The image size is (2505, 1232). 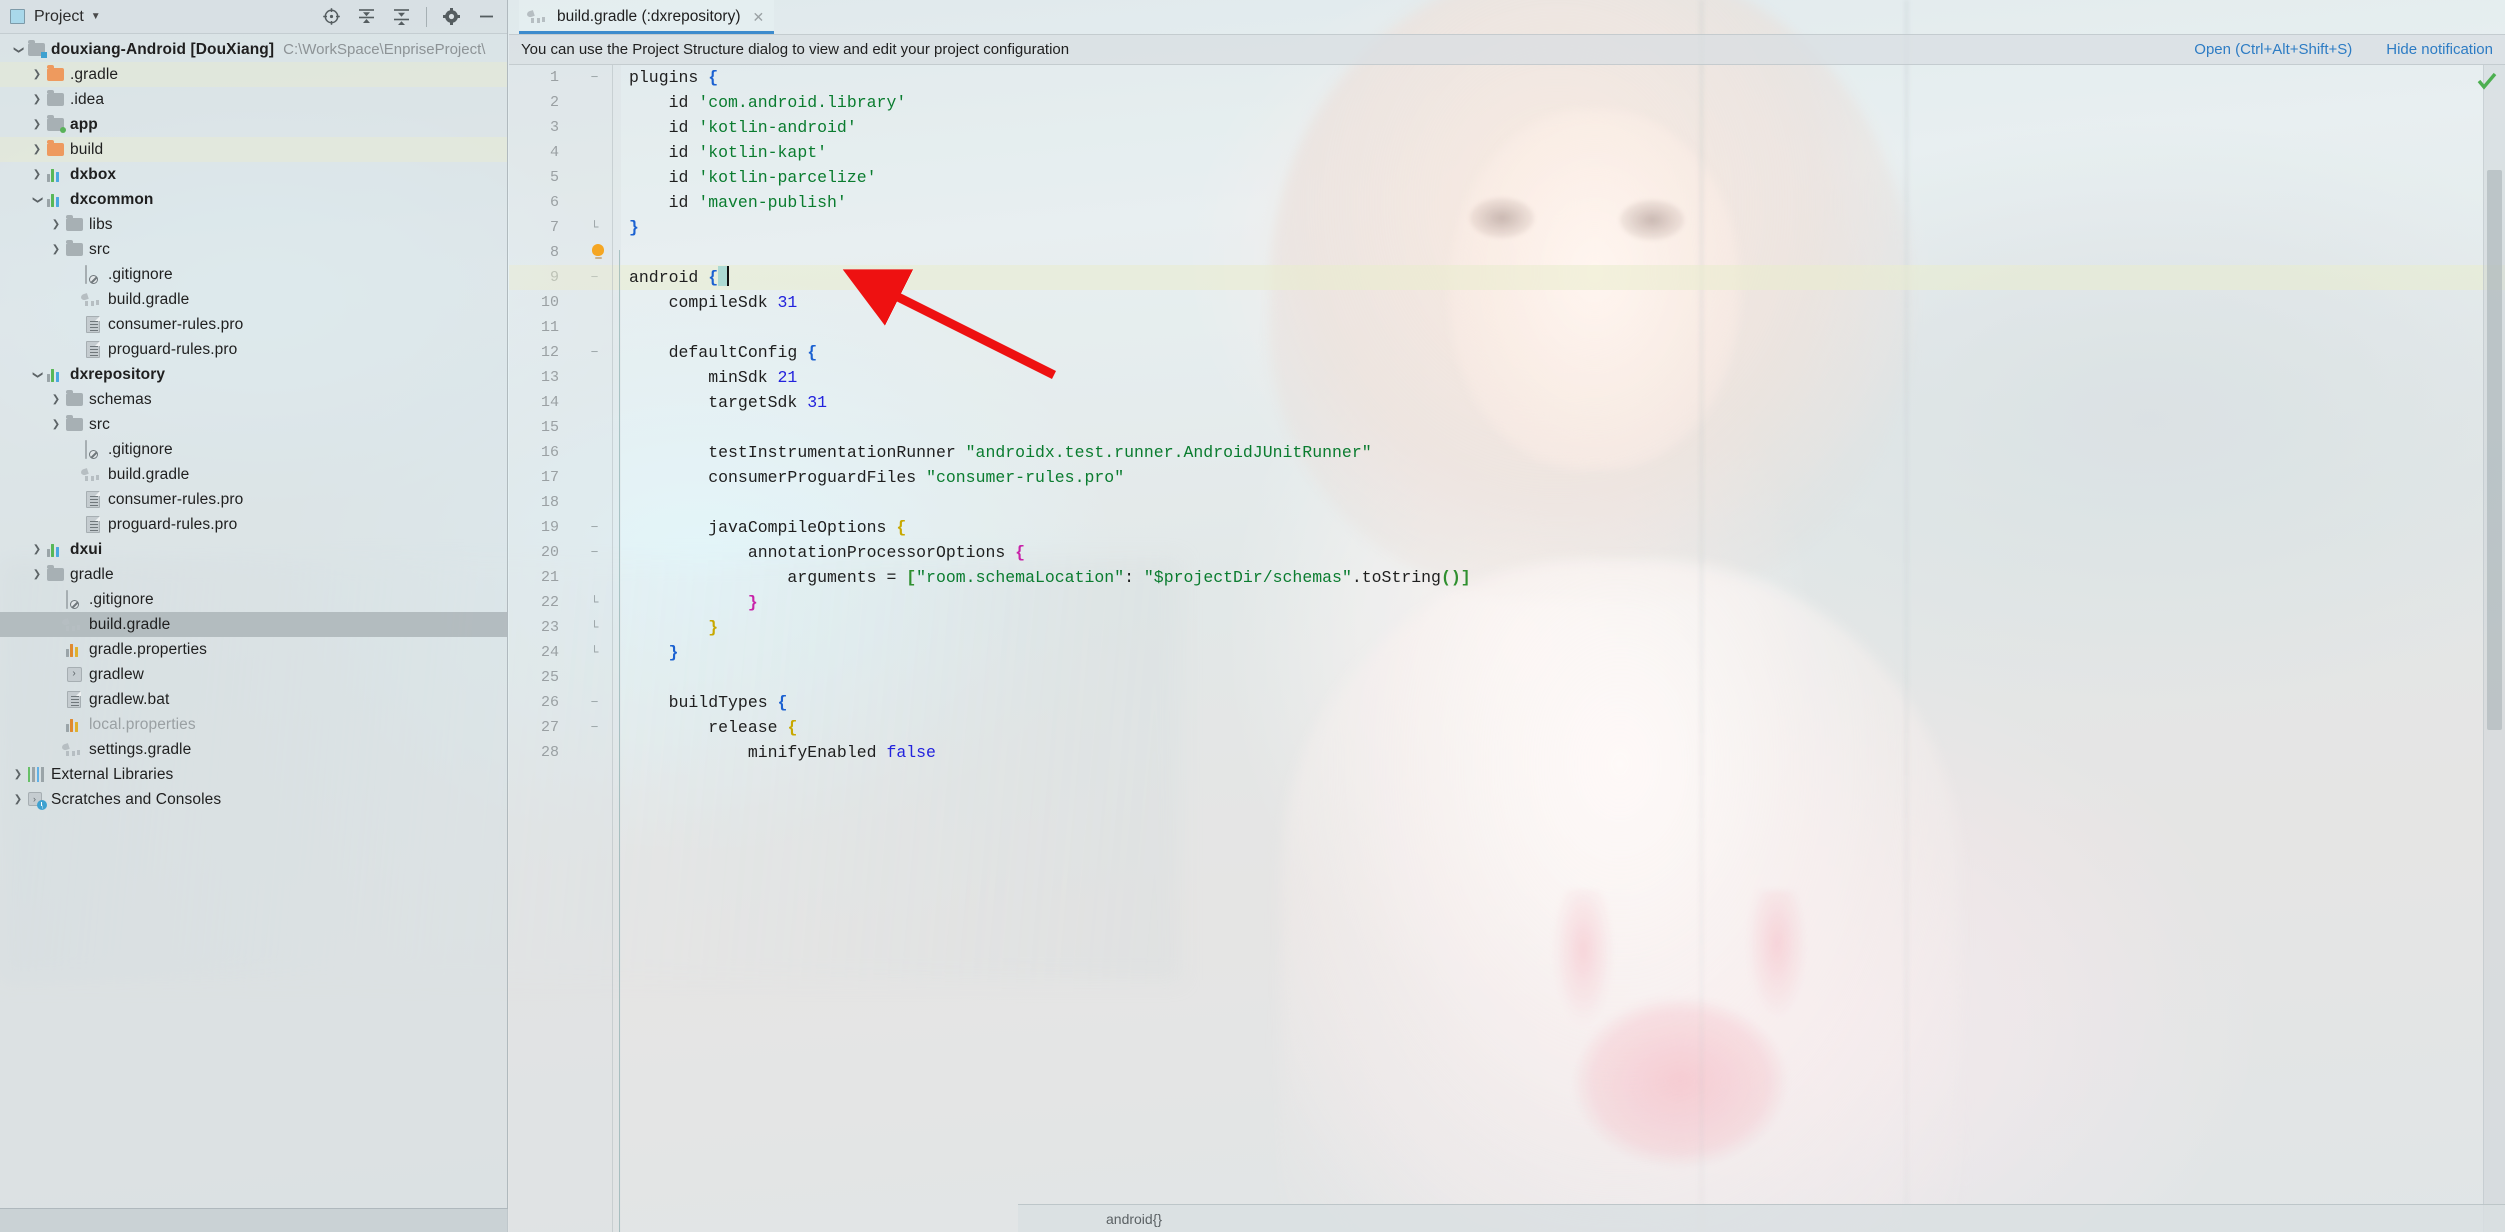 What do you see at coordinates (1563, 152) in the screenshot?
I see `code-line: id 'kotlin-kapt'` at bounding box center [1563, 152].